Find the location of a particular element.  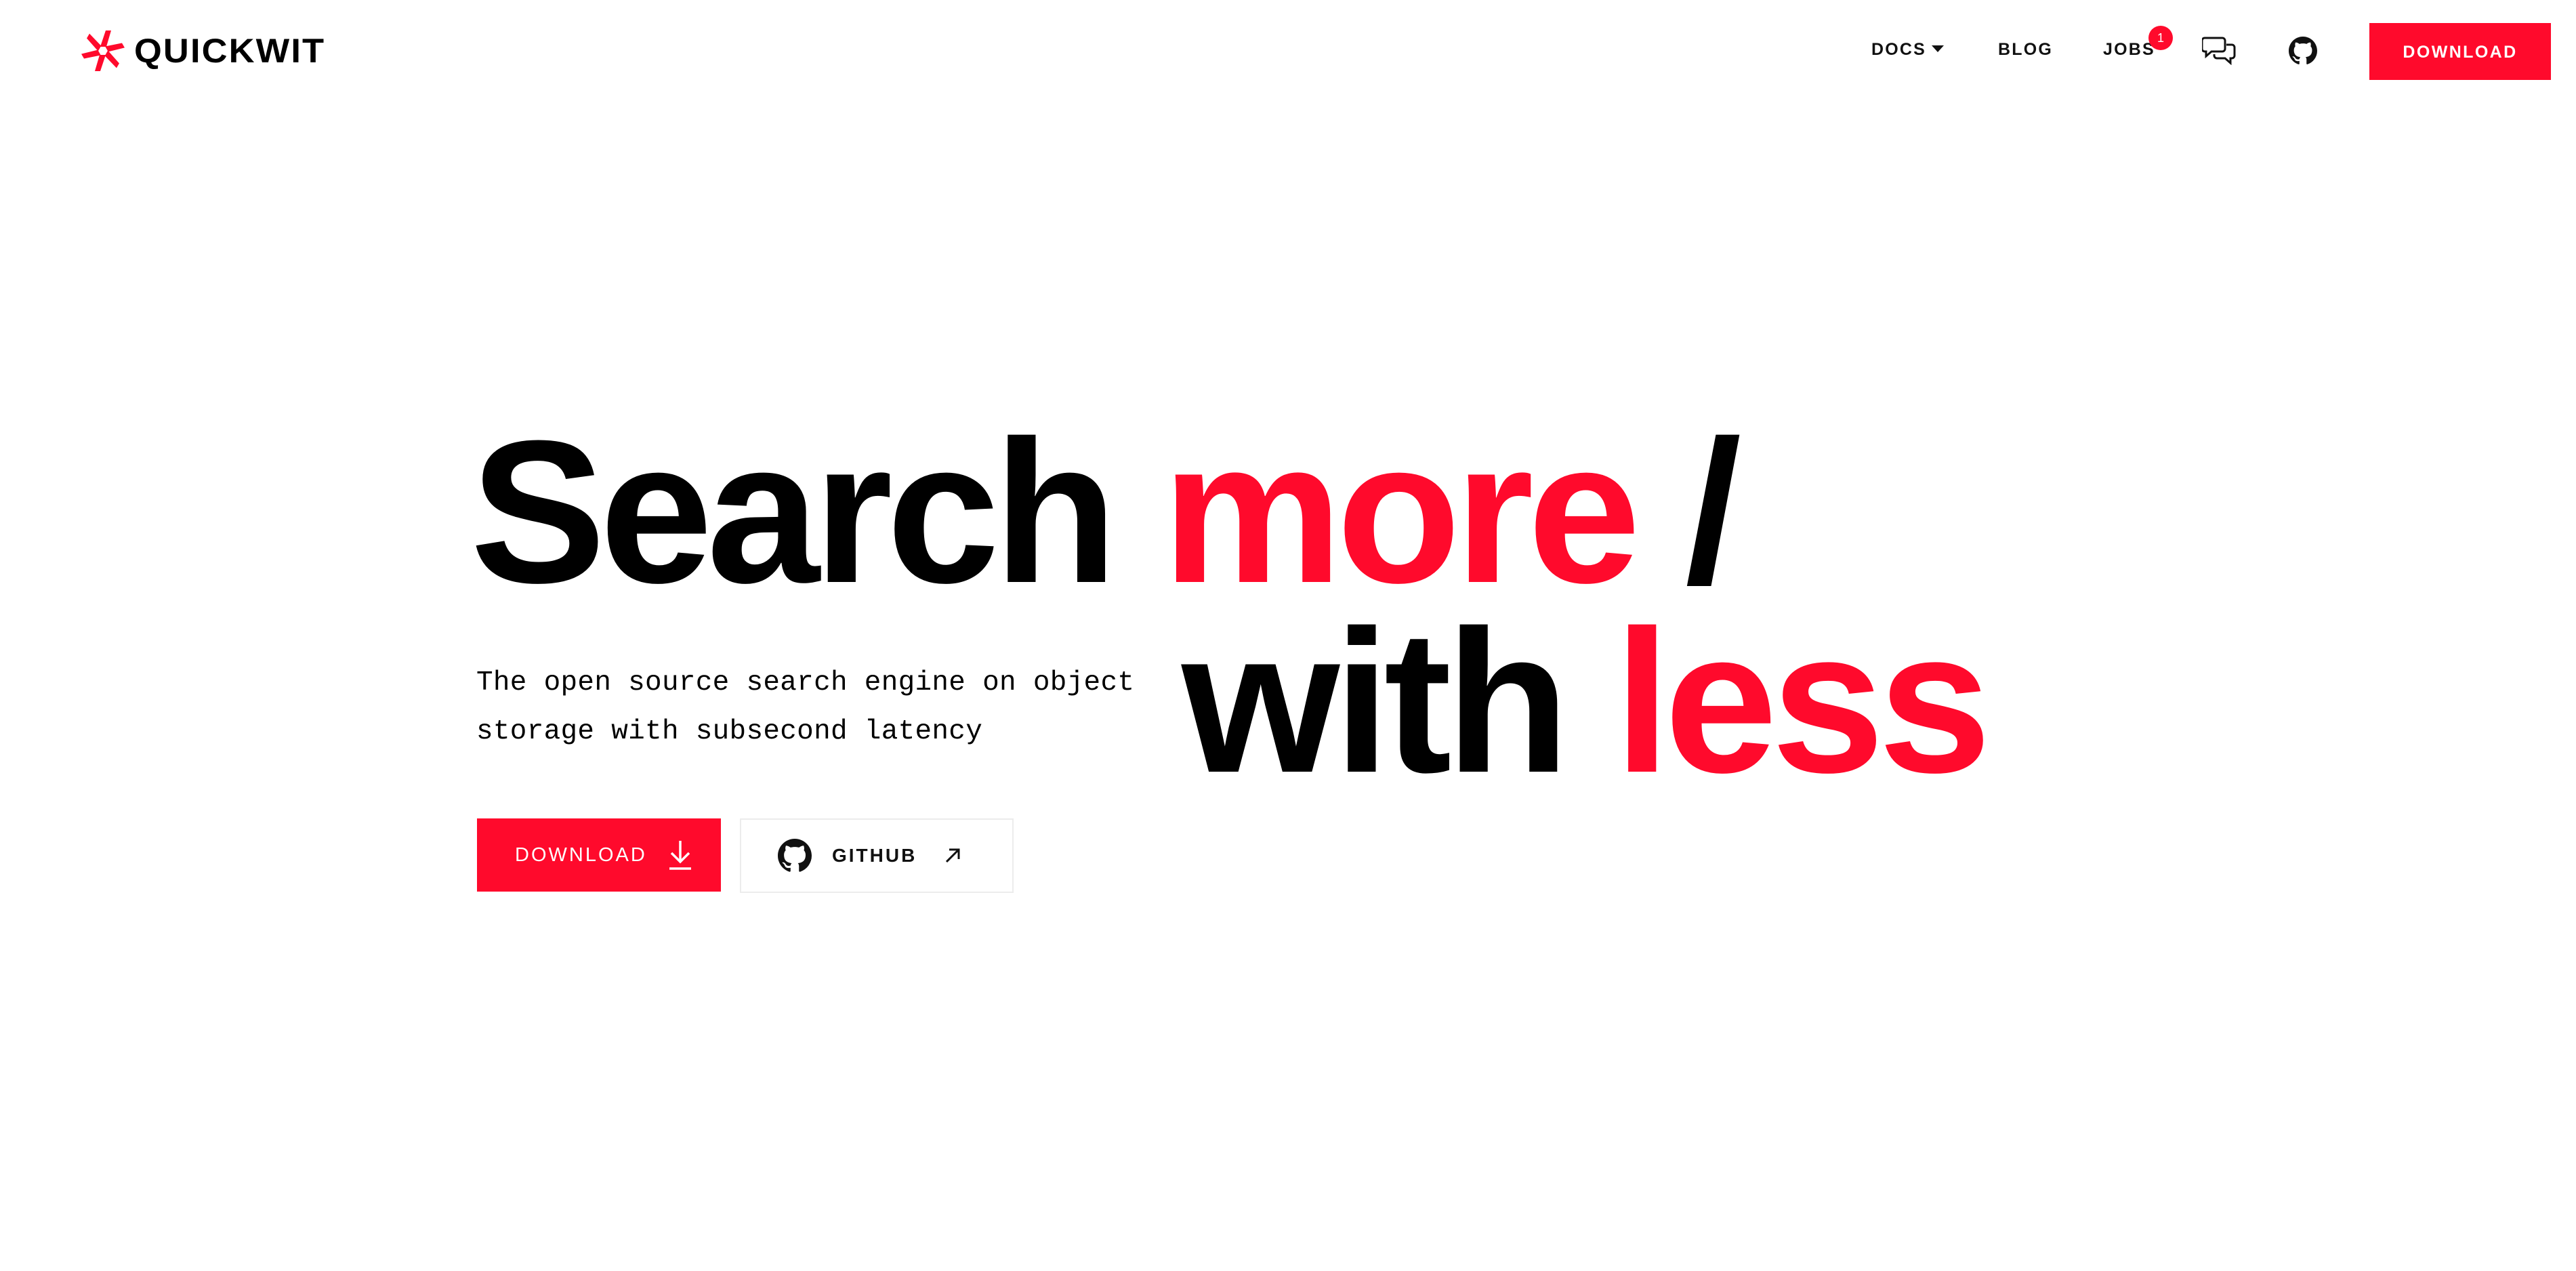

brand-name: QUICKWIT is located at coordinates (230, 51).